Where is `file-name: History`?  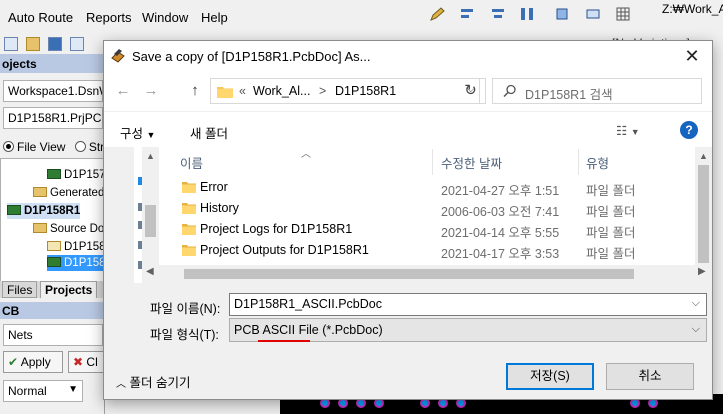
file-name: History is located at coordinates (219, 208).